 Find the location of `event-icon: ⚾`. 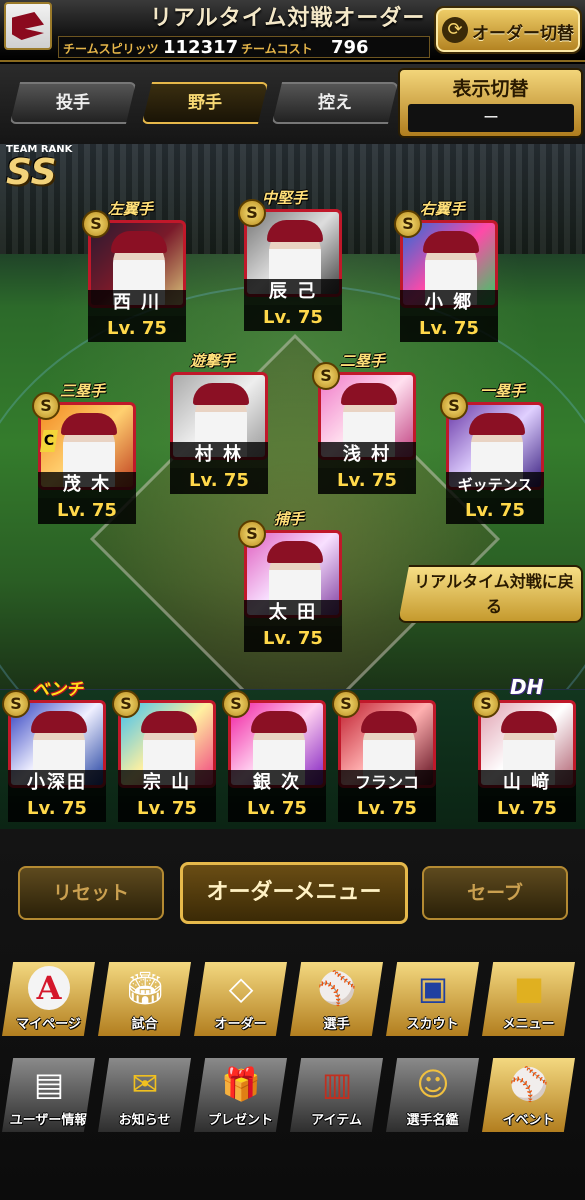

event-icon: ⚾ is located at coordinates (529, 1084).